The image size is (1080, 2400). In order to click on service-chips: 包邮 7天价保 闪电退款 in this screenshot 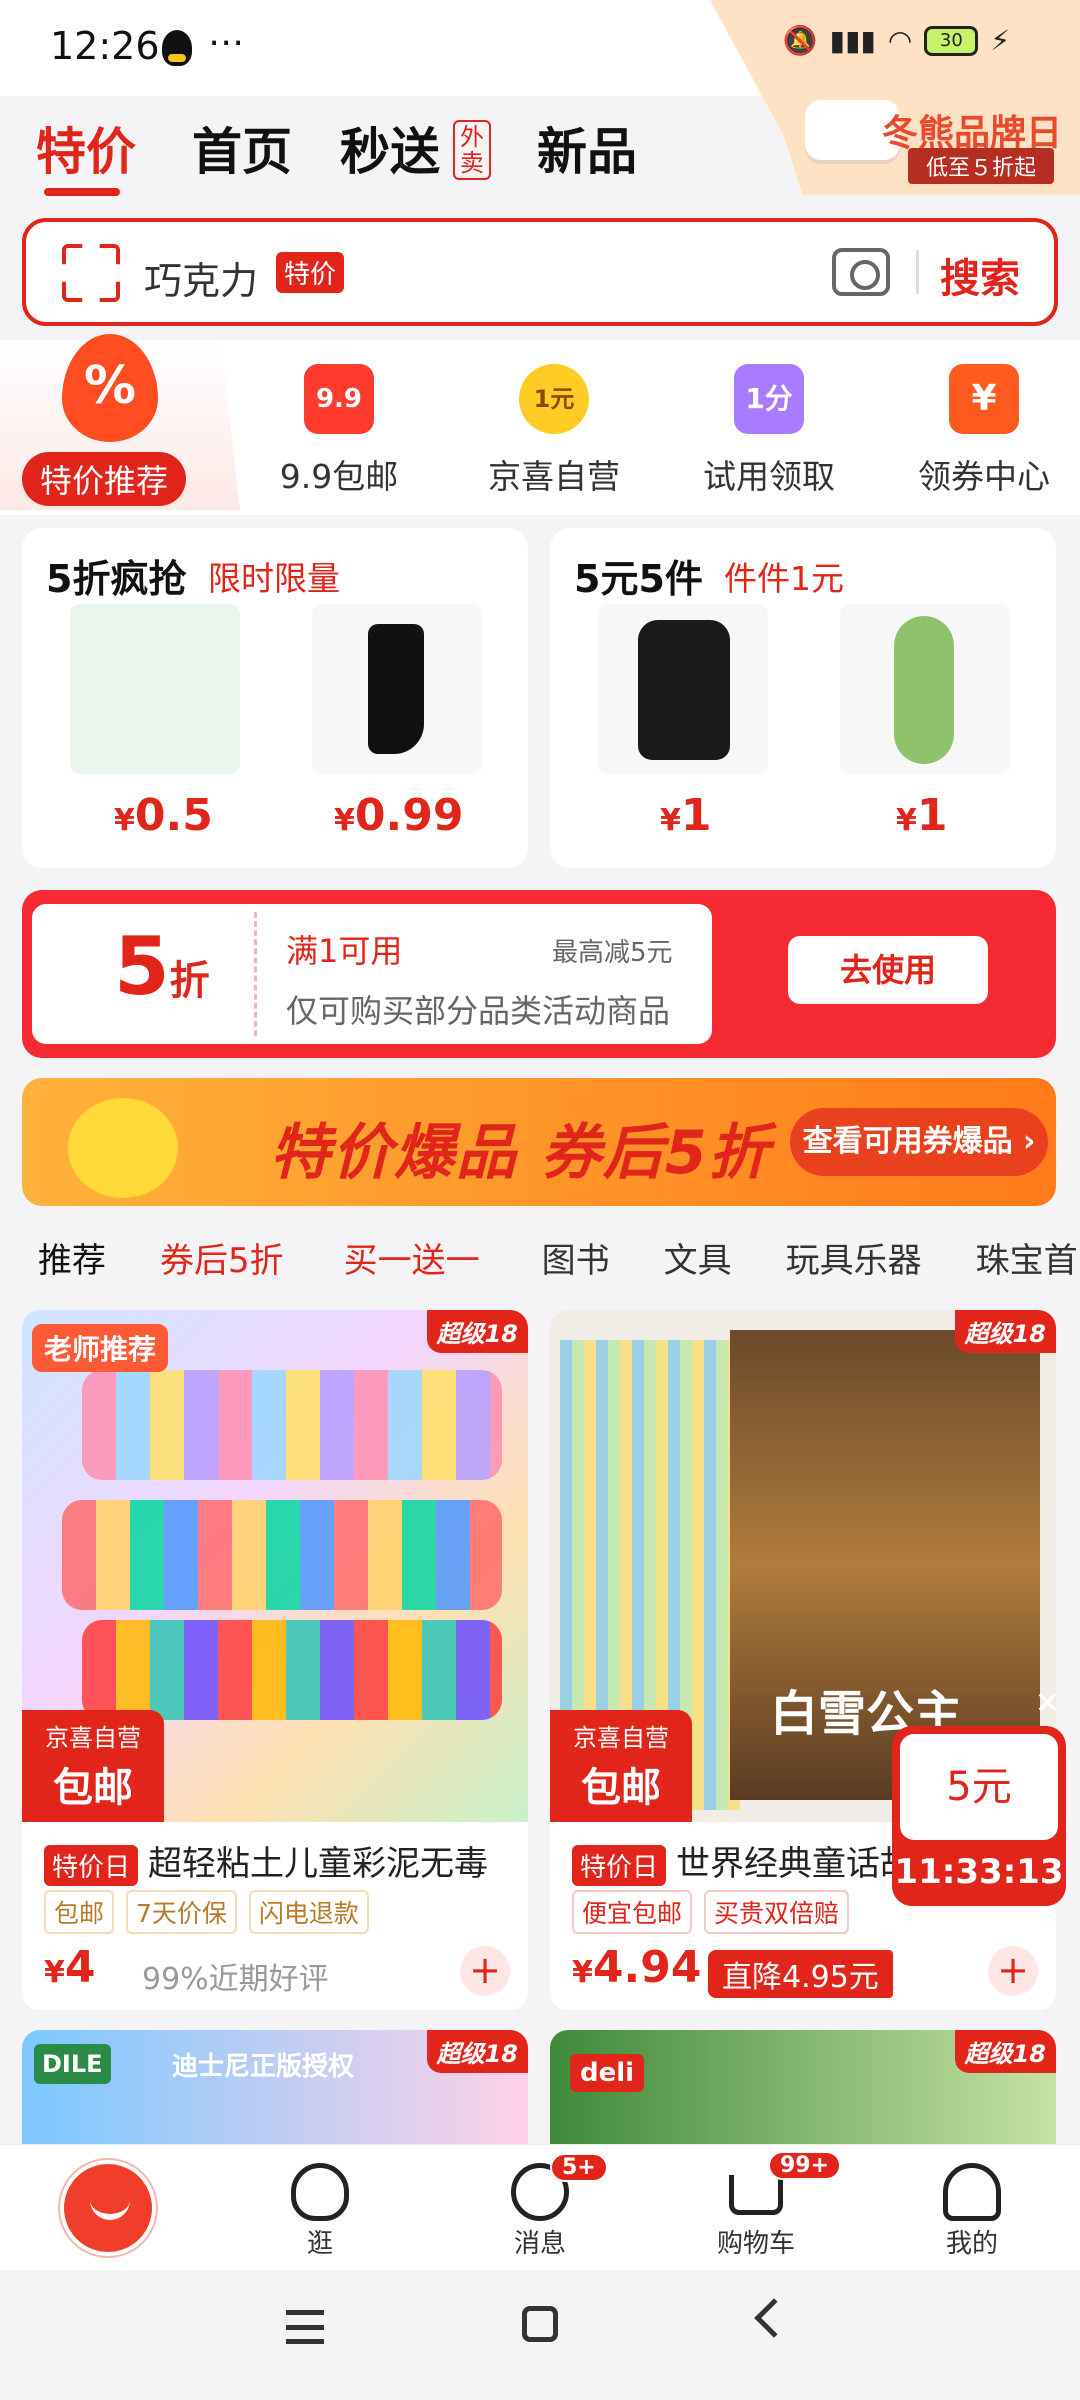, I will do `click(206, 1912)`.